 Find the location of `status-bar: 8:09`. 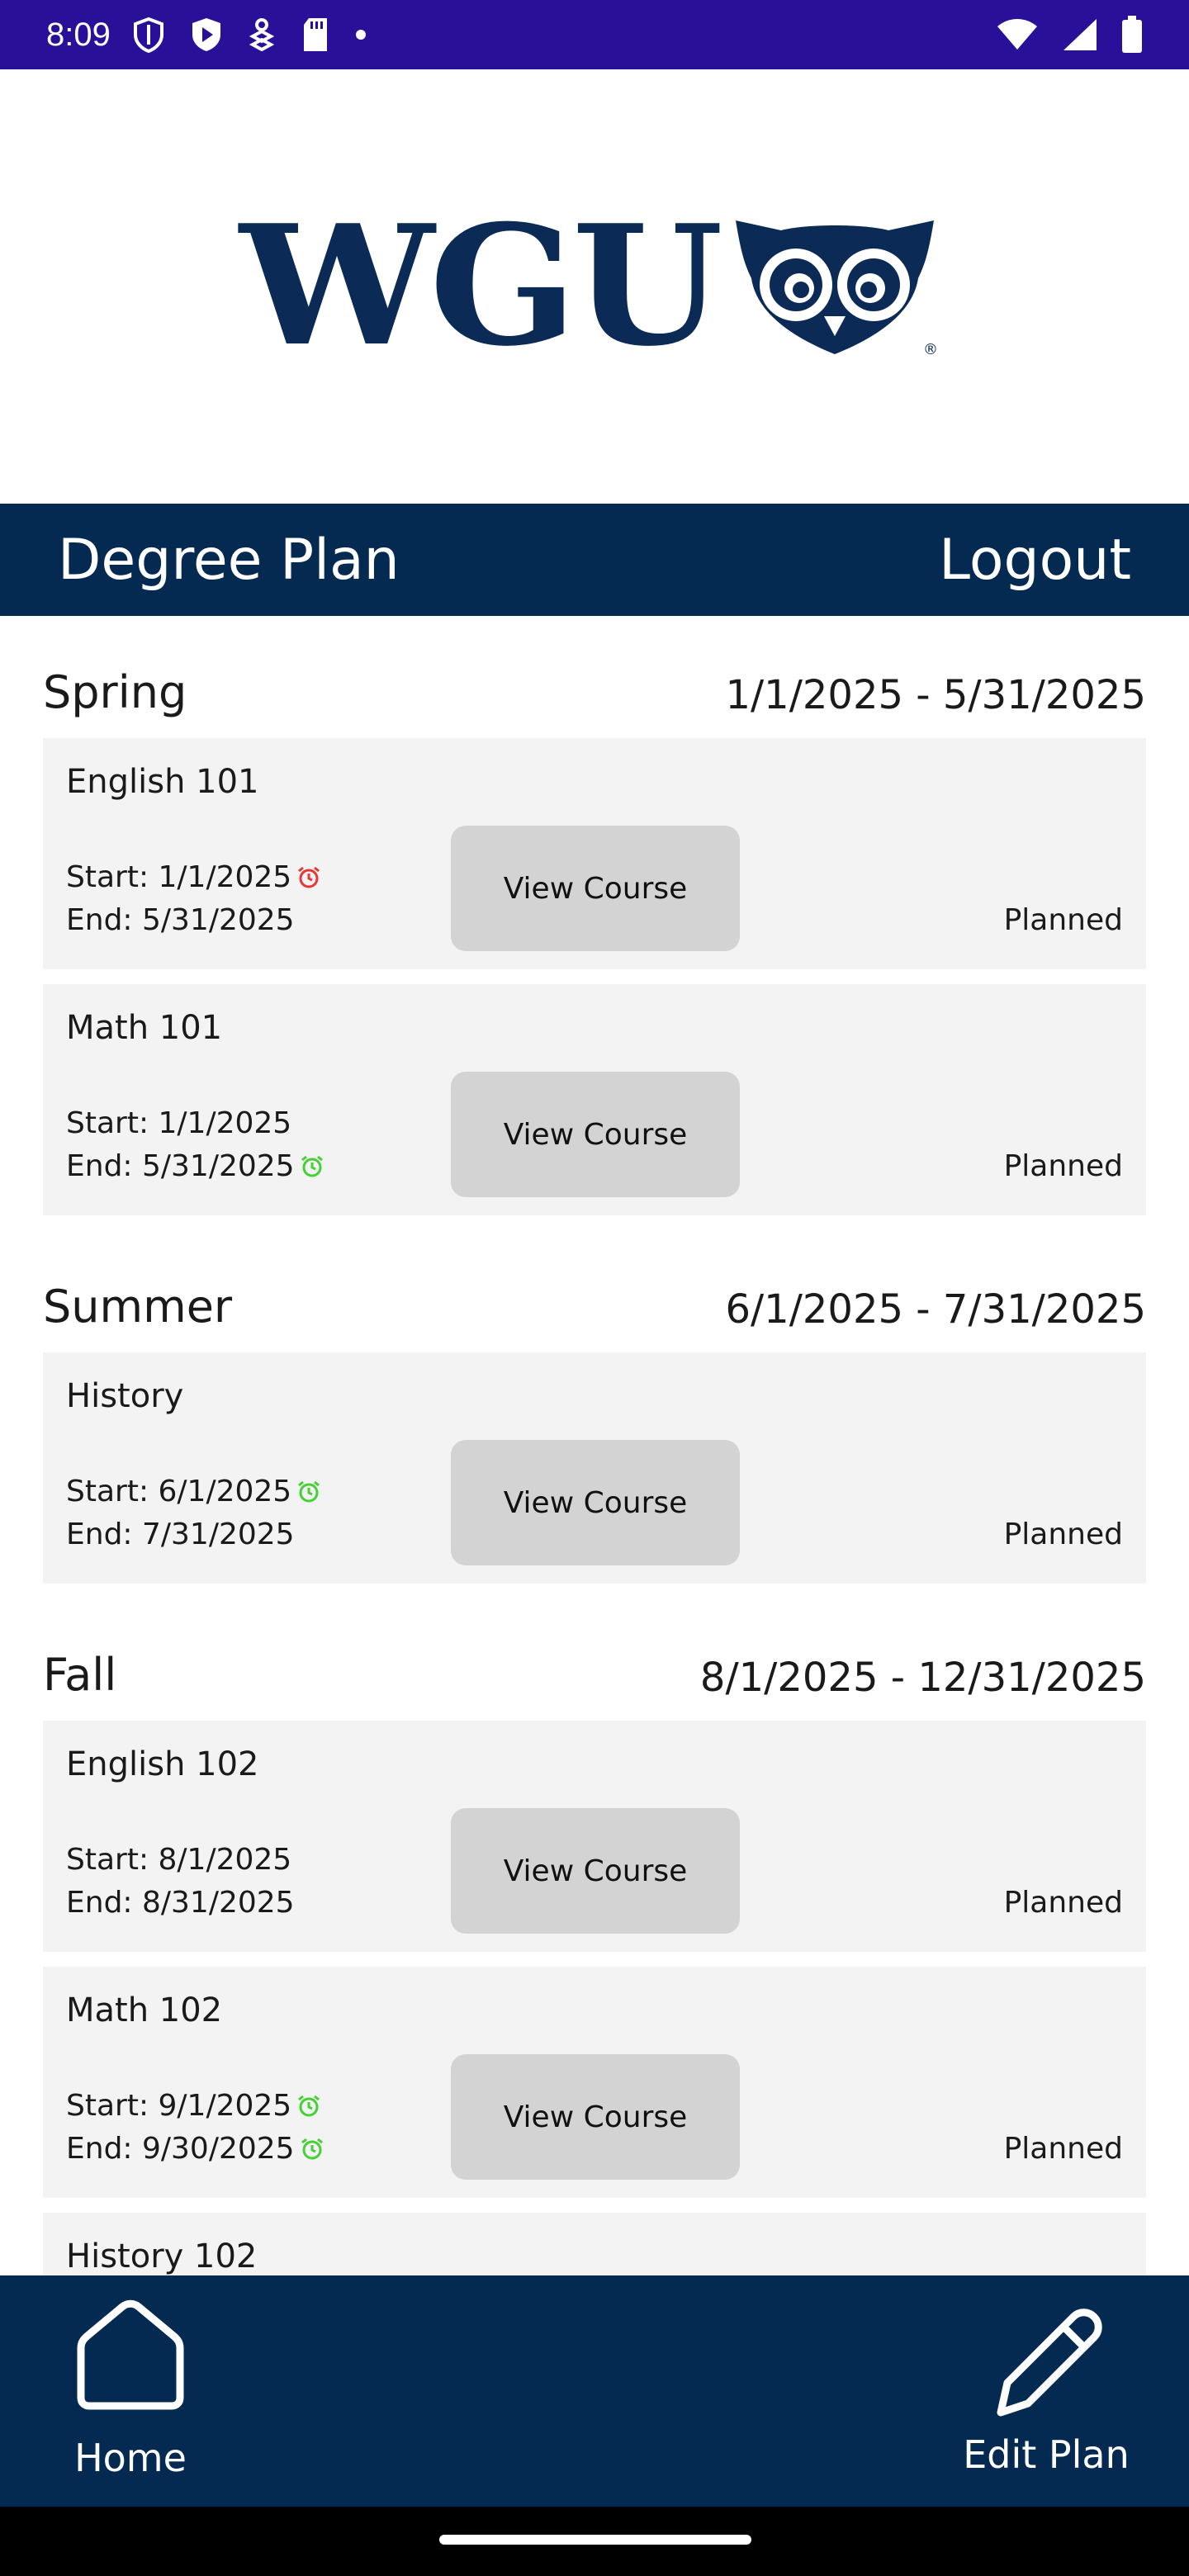

status-bar: 8:09 is located at coordinates (594, 34).